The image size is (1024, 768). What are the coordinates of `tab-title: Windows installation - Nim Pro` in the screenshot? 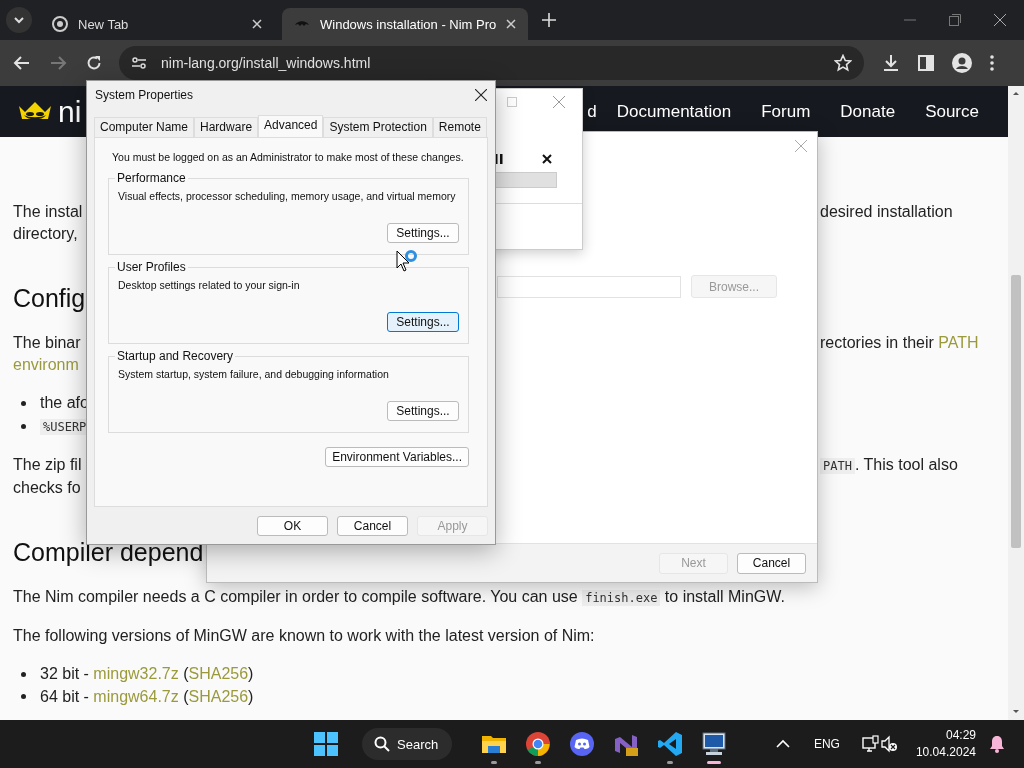 It's located at (408, 24).